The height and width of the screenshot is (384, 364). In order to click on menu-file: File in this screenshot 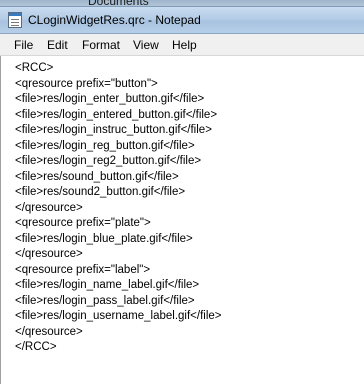, I will do `click(23, 45)`.